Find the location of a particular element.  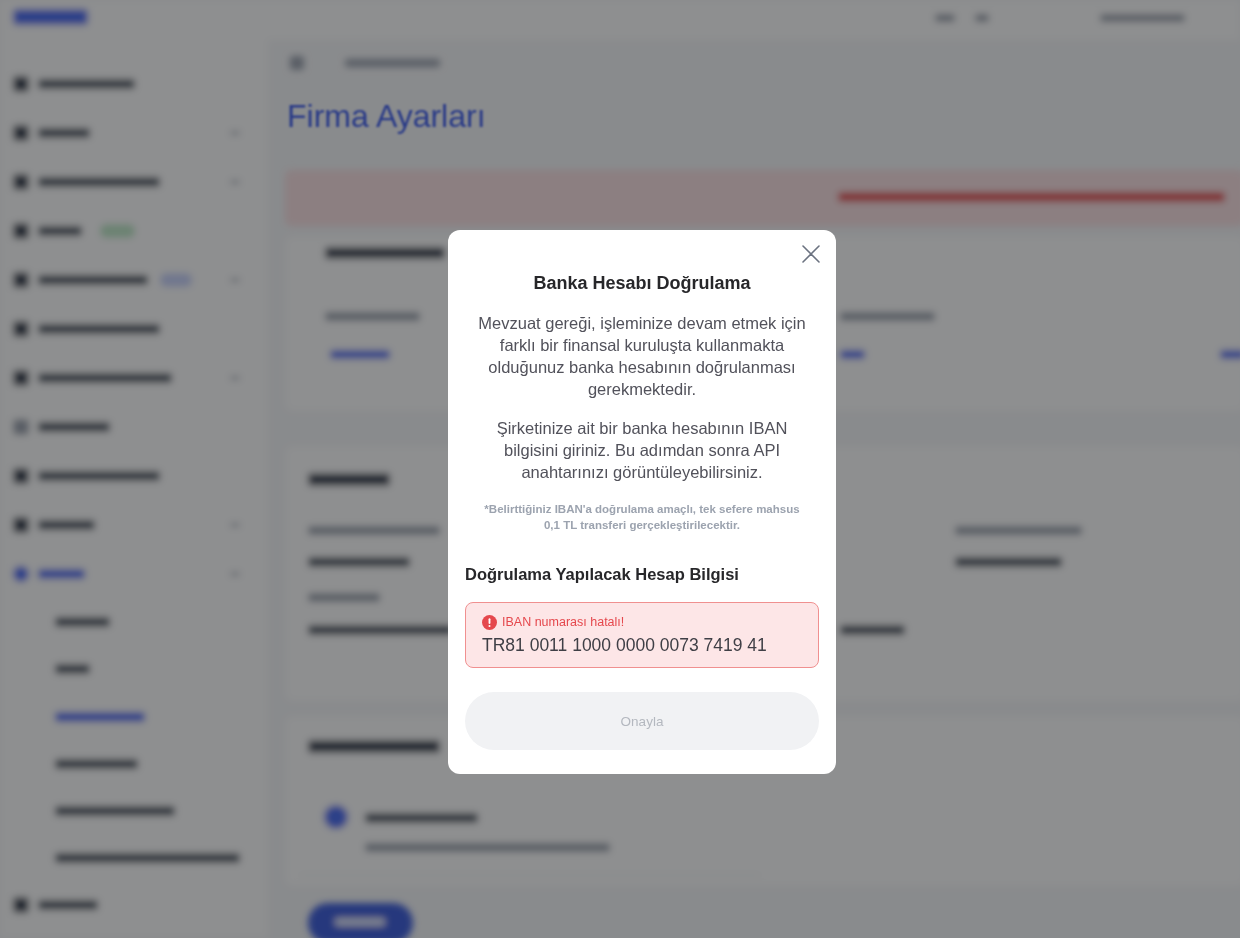

close-icon is located at coordinates (811, 254).